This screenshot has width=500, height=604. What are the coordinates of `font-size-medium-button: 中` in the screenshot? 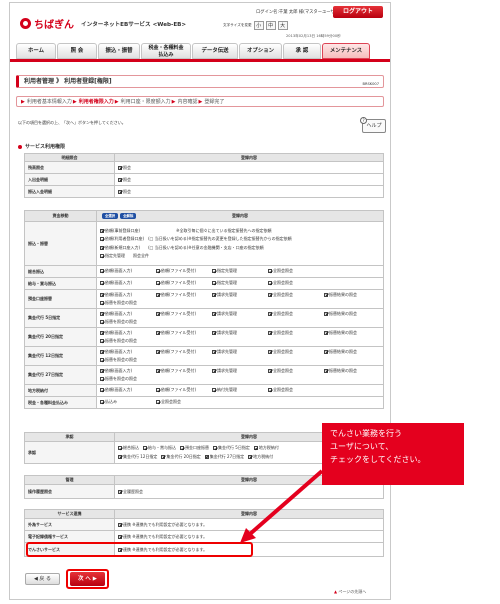 It's located at (270, 25).